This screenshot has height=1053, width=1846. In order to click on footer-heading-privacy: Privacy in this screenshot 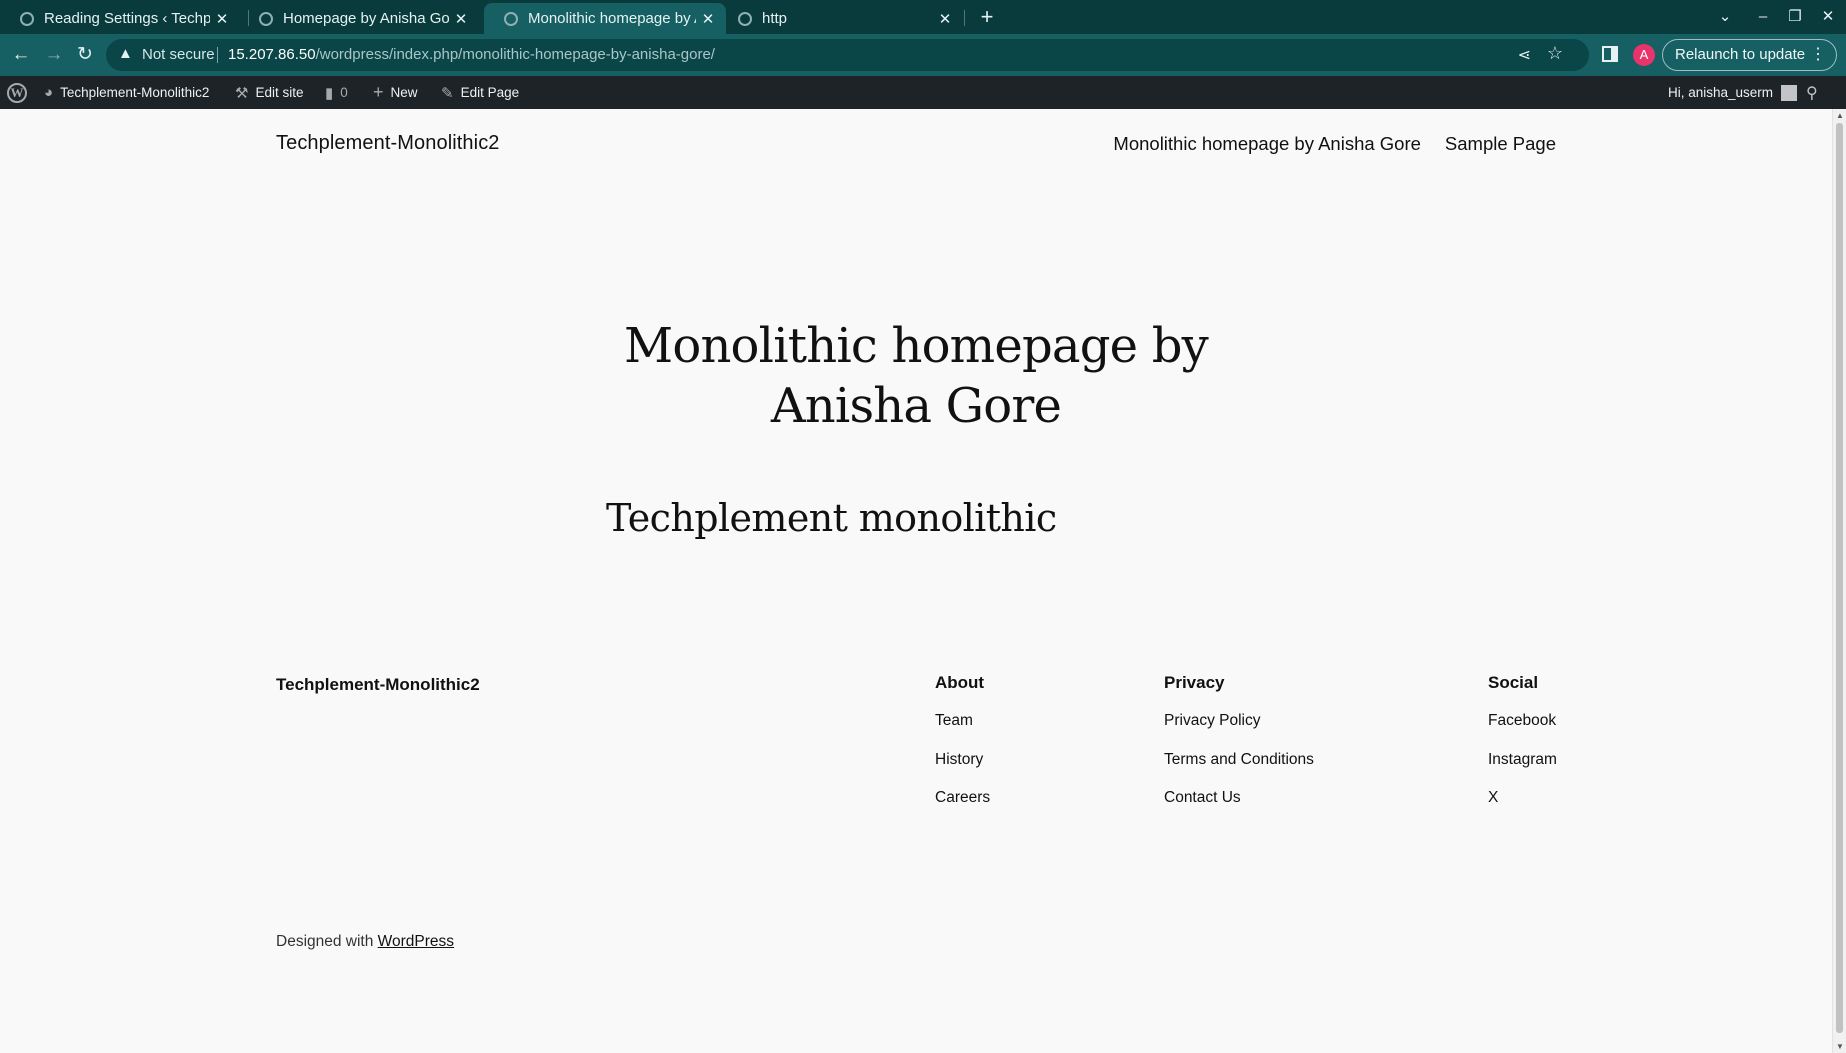, I will do `click(1194, 682)`.